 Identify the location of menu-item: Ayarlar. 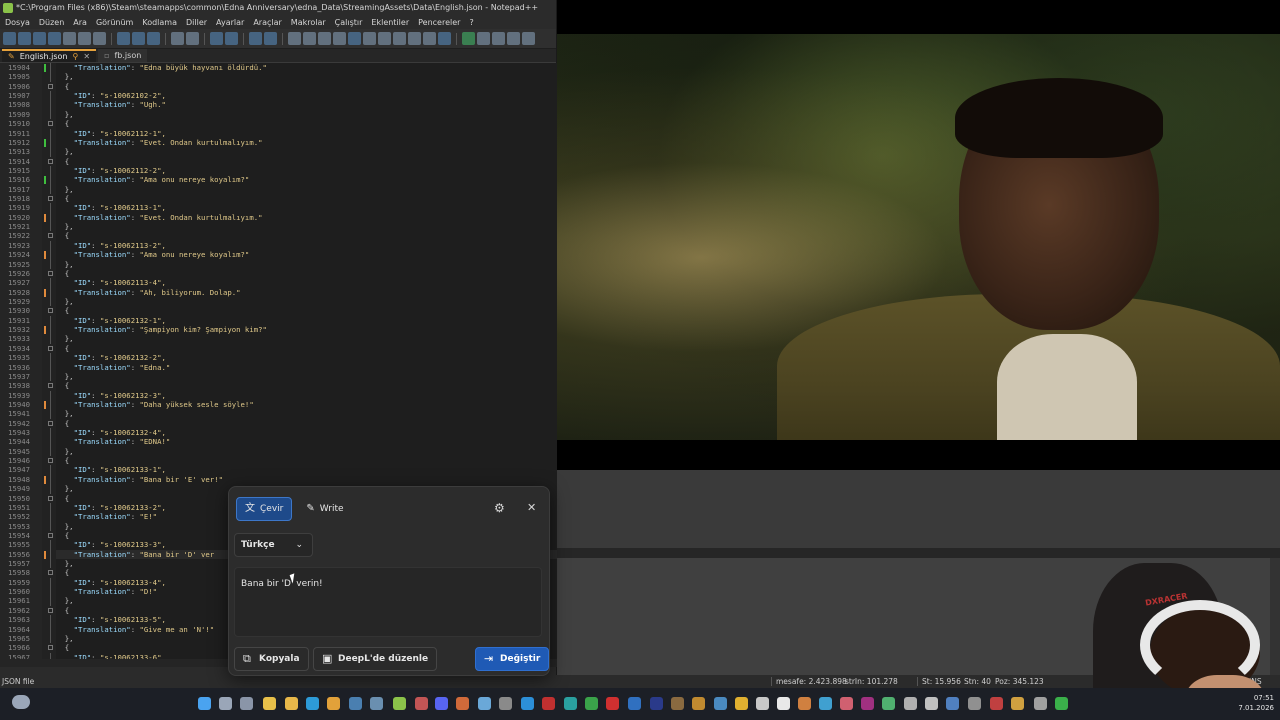
(230, 22).